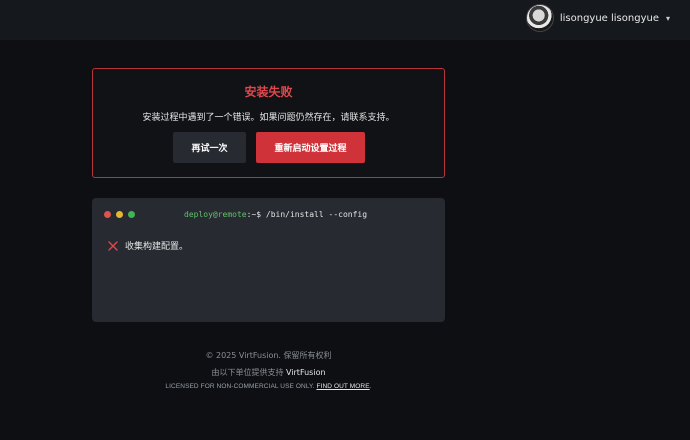  What do you see at coordinates (256, 214) in the screenshot?
I see `prompt-path: :~$` at bounding box center [256, 214].